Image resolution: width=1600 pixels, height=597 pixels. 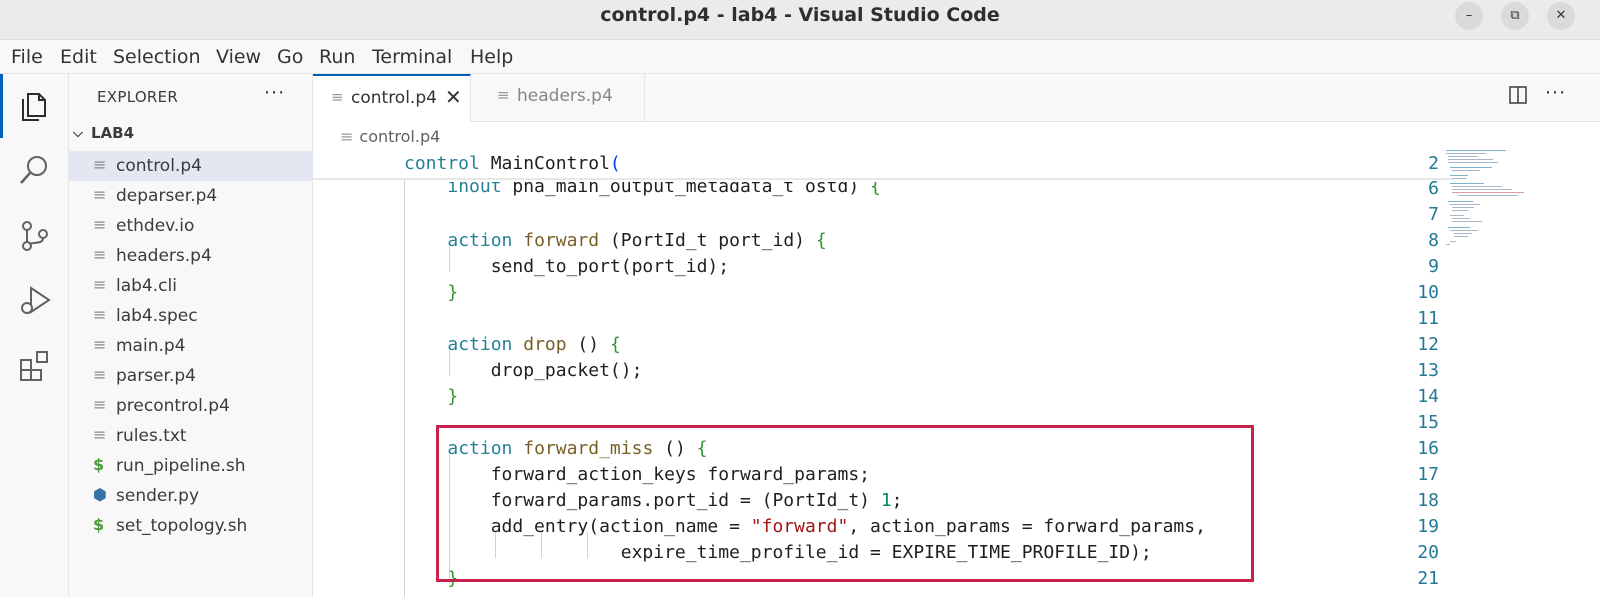 What do you see at coordinates (1428, 448) in the screenshot?
I see `line-number: 16` at bounding box center [1428, 448].